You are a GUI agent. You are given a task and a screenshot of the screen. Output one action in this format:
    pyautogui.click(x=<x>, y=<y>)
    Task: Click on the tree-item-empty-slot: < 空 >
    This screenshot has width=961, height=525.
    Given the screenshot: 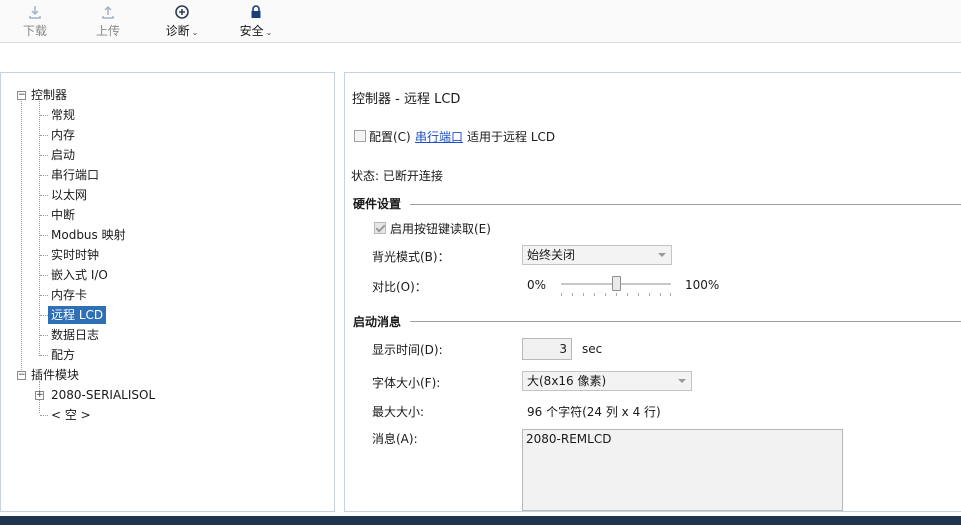 What is the action you would take?
    pyautogui.click(x=71, y=415)
    